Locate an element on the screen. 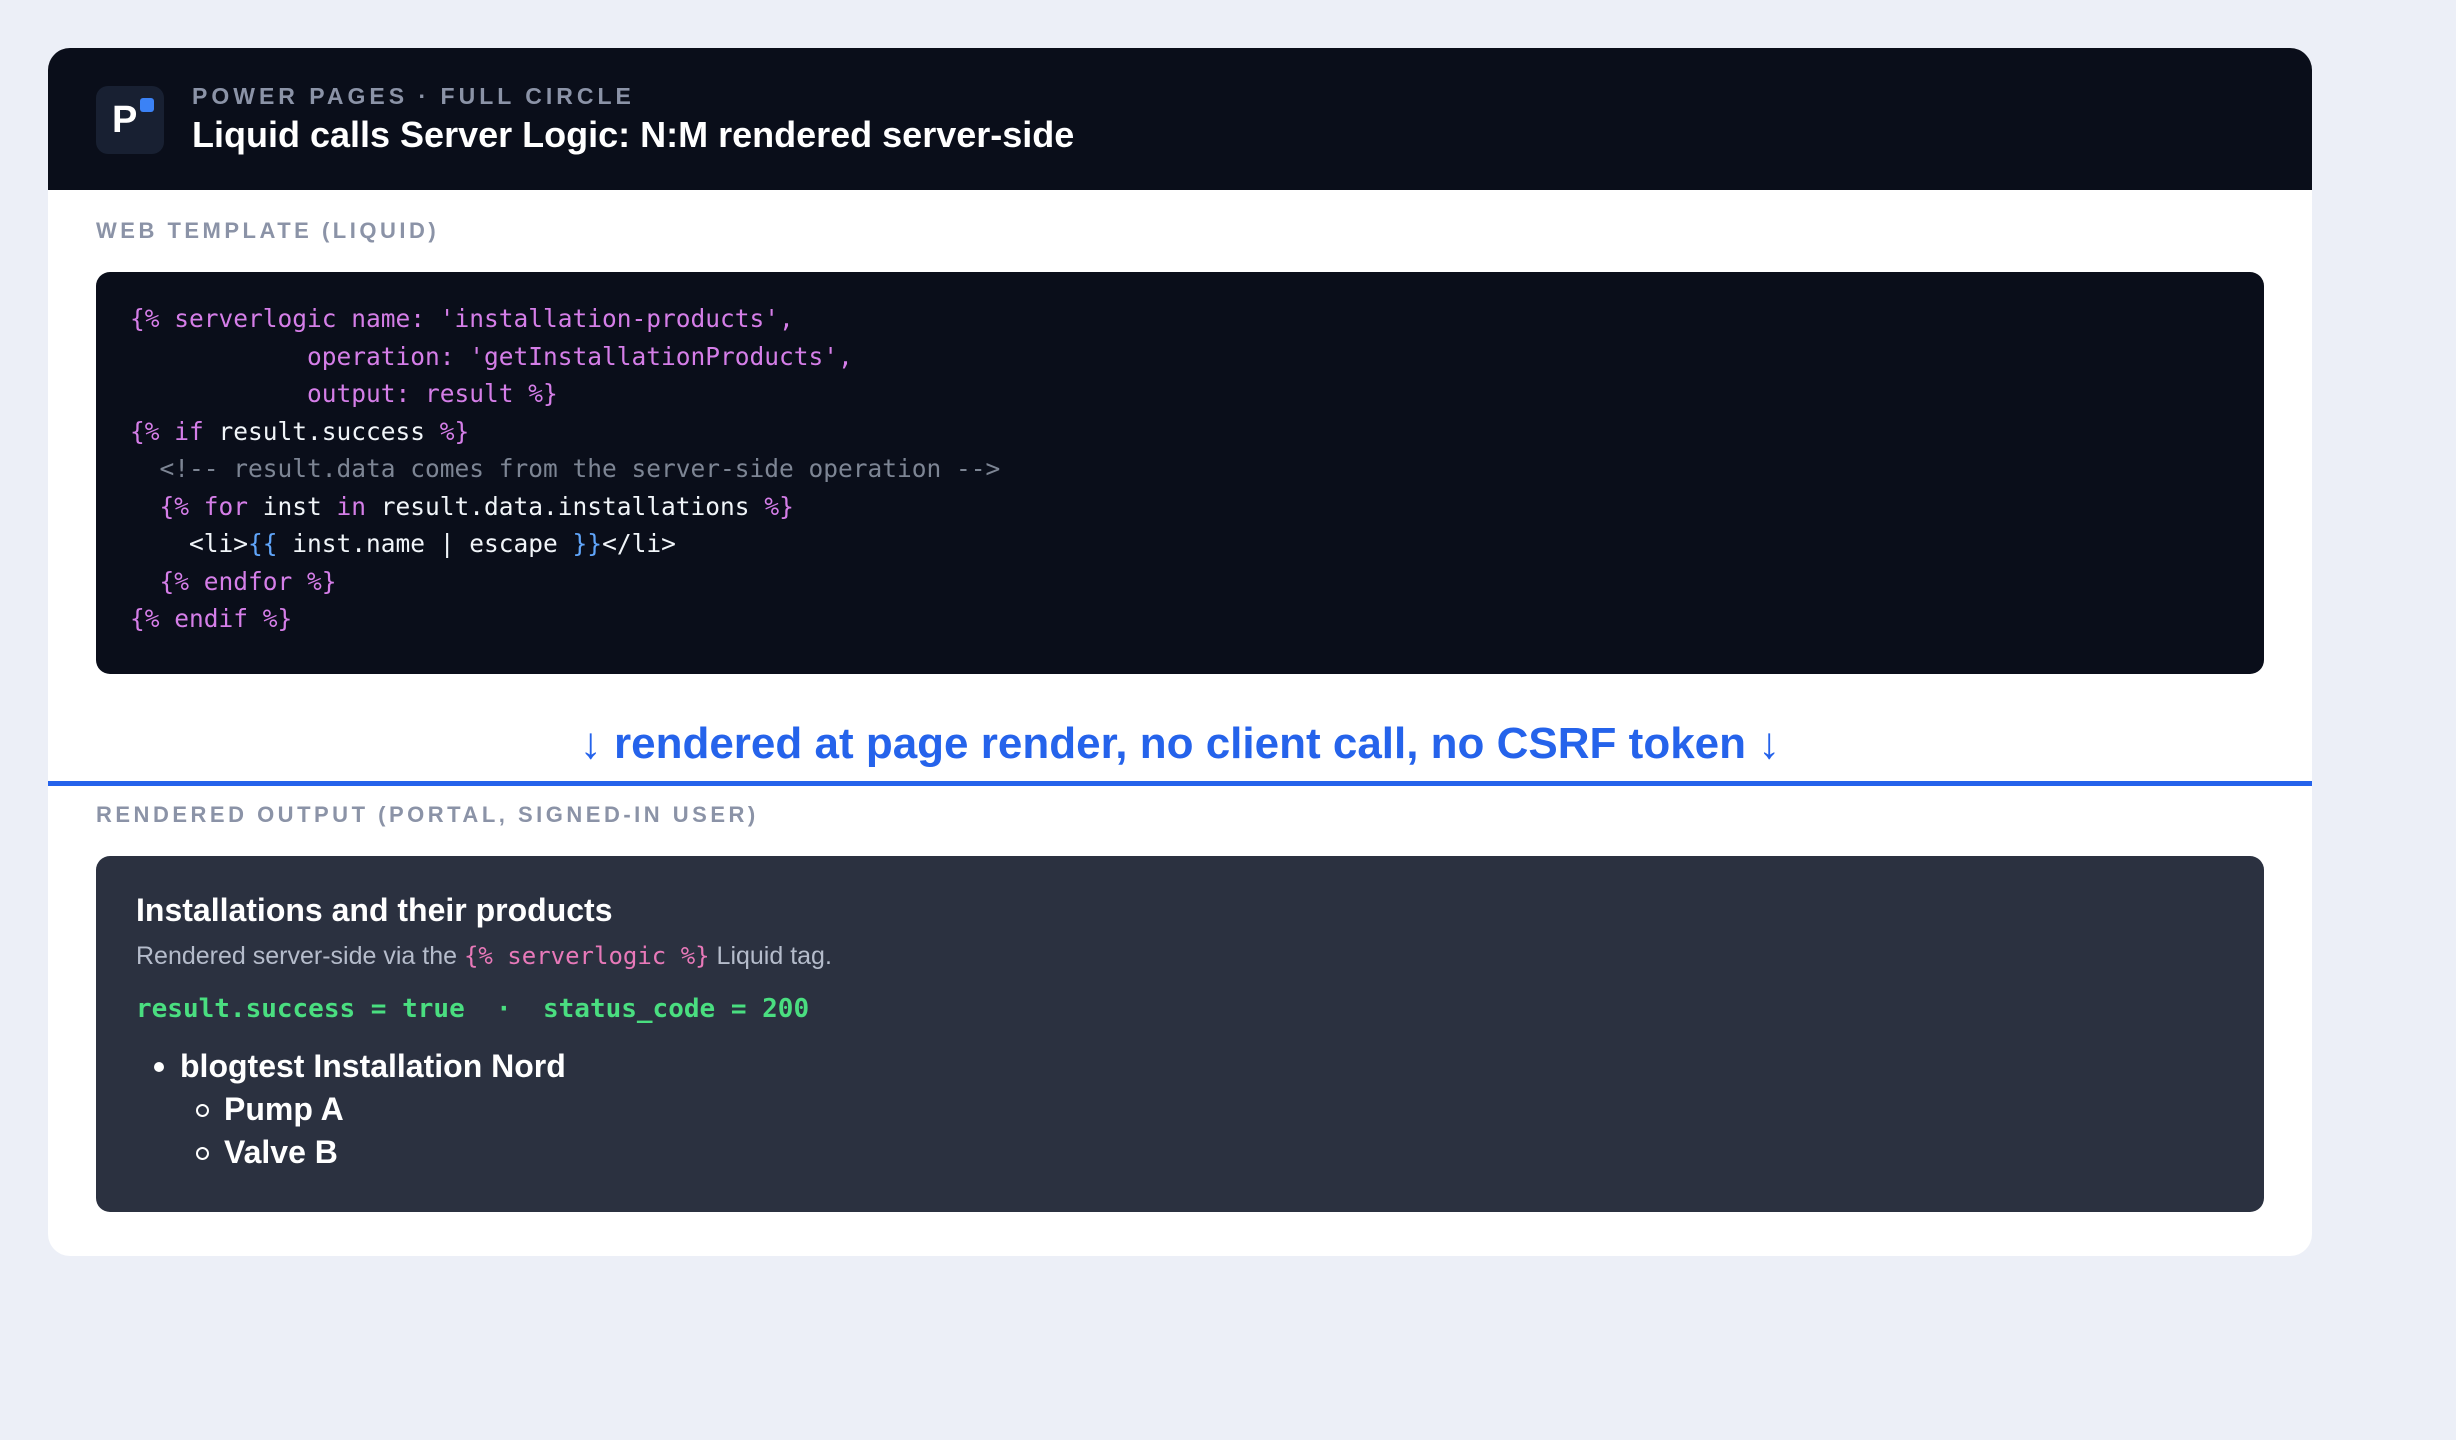 The height and width of the screenshot is (1440, 2456). product-name: Pump A is located at coordinates (284, 1109).